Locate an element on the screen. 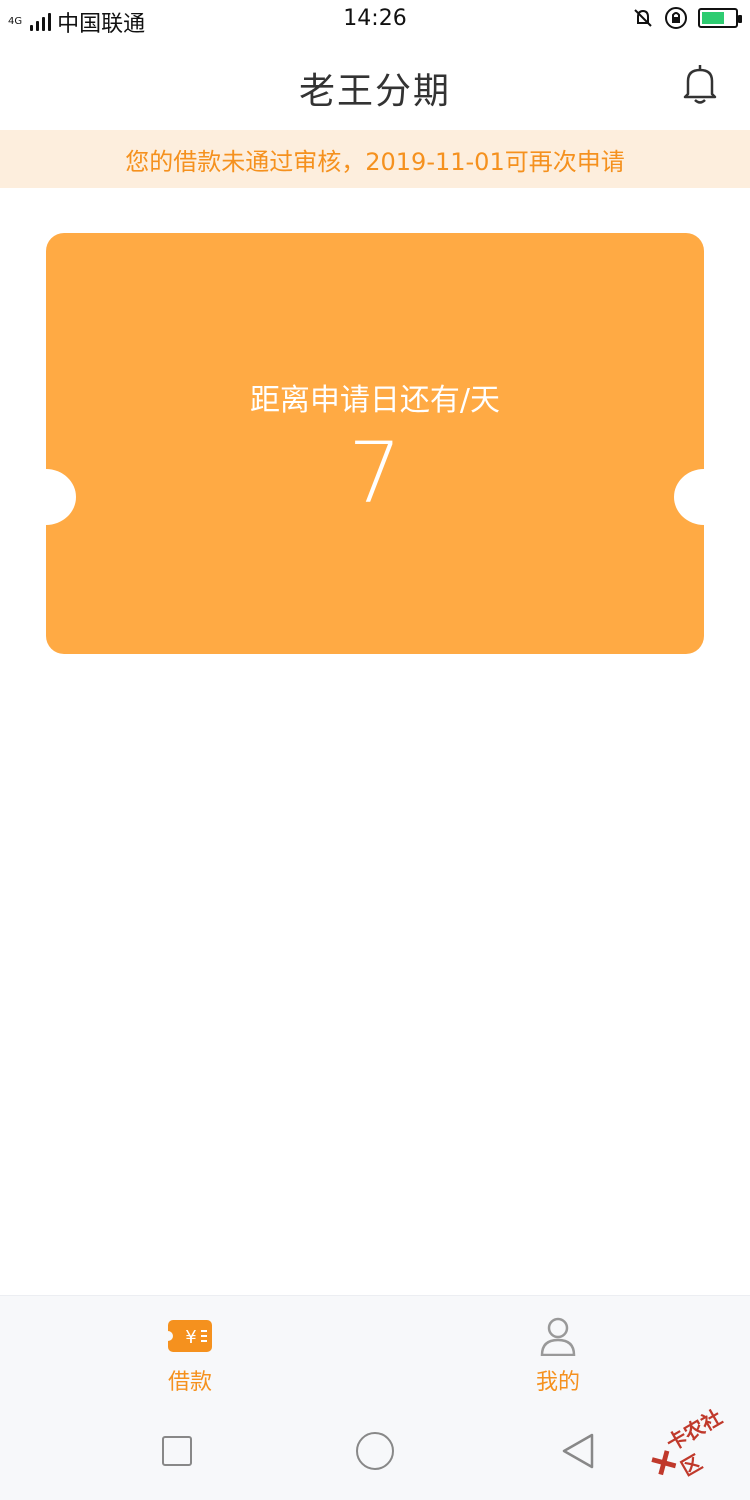  loan-icon: ¥ is located at coordinates (189, 1336).